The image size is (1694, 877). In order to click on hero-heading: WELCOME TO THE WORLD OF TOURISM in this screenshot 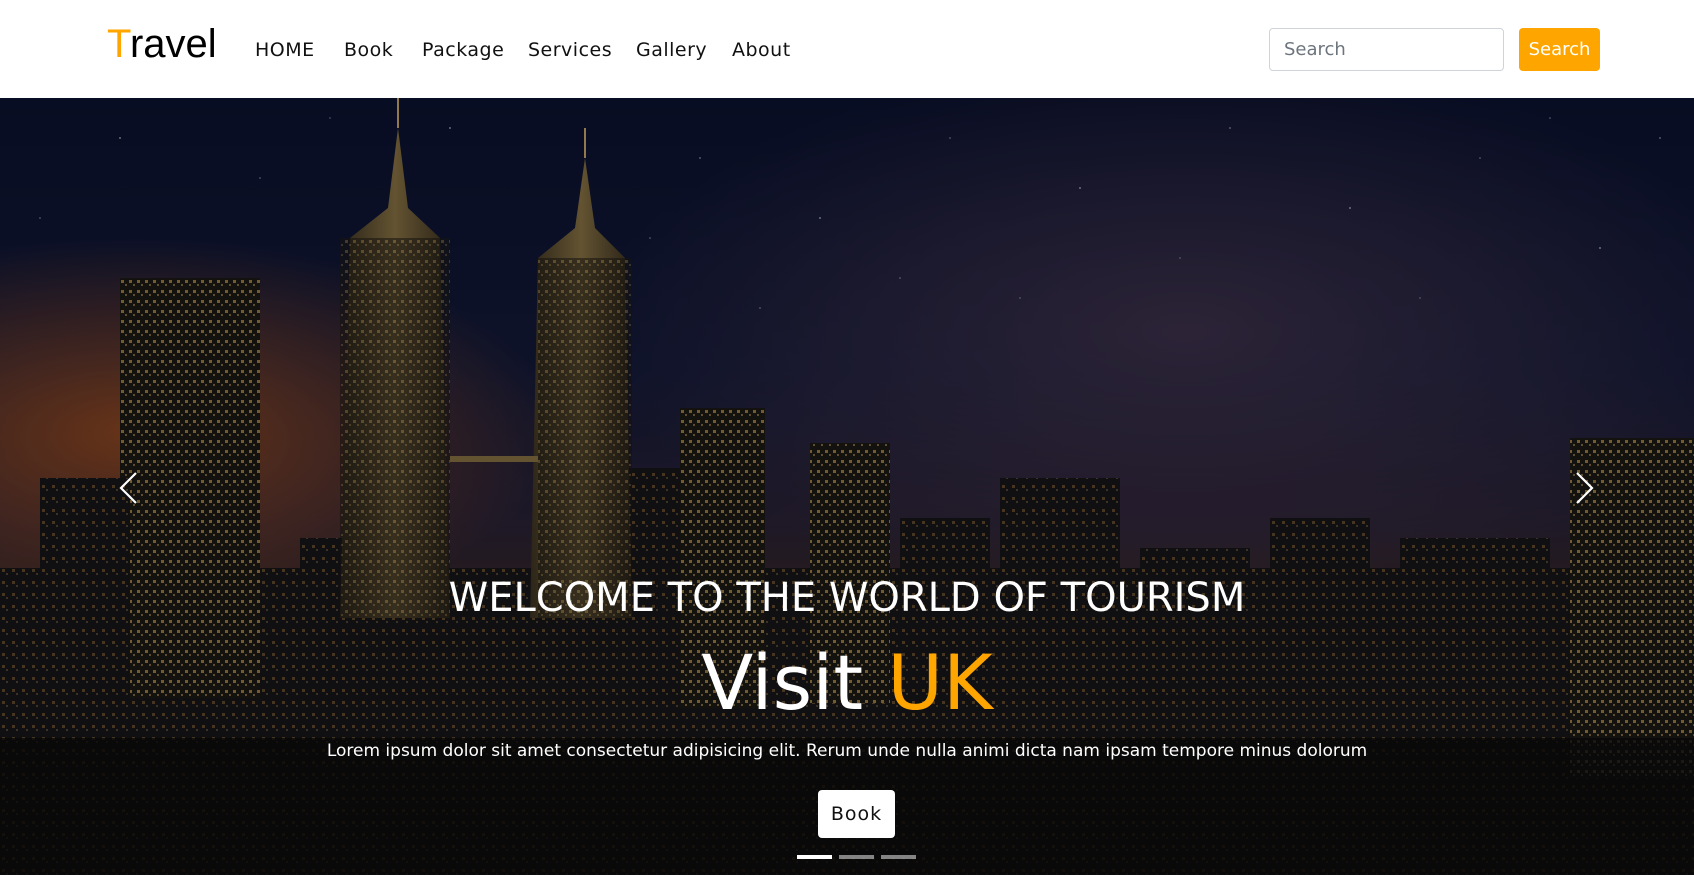, I will do `click(847, 598)`.